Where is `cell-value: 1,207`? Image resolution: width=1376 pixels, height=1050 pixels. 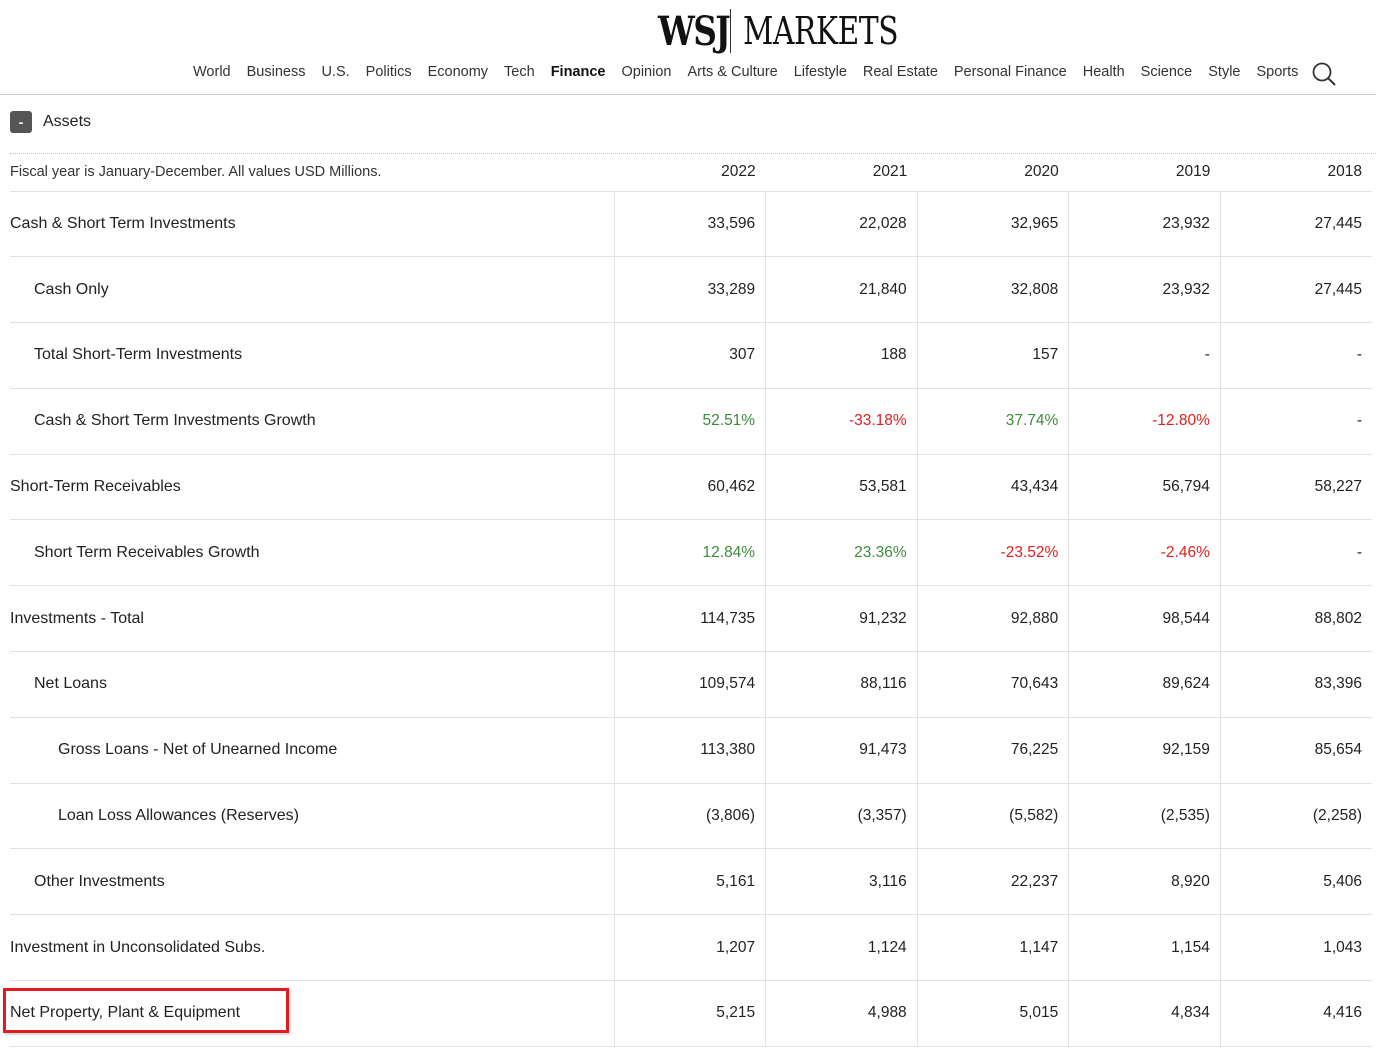
cell-value: 1,207 is located at coordinates (689, 948).